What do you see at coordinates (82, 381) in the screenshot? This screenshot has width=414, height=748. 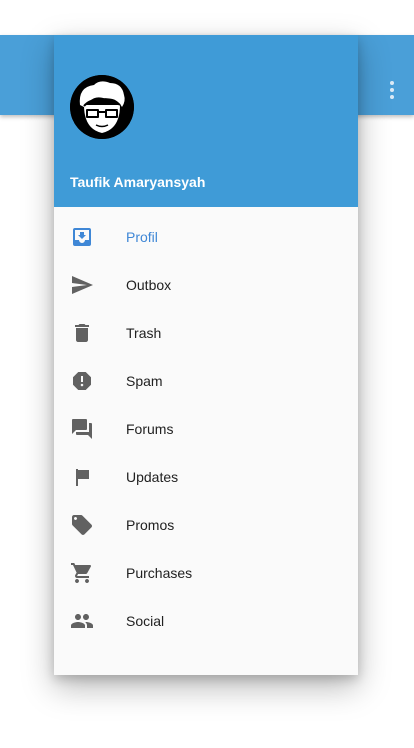 I see `report-icon` at bounding box center [82, 381].